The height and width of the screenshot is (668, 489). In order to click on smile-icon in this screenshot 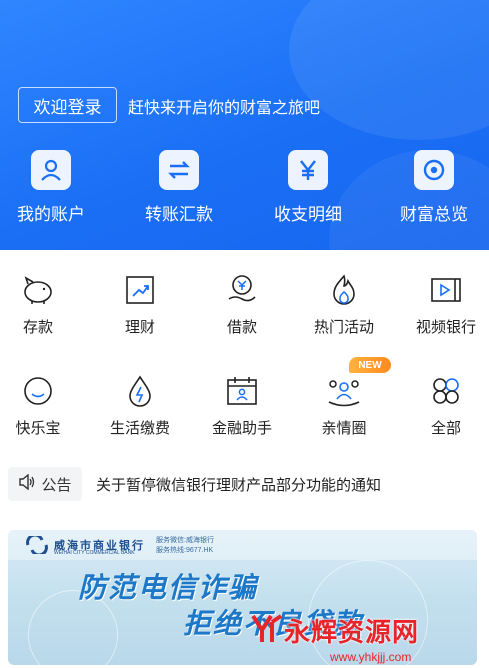, I will do `click(38, 391)`.